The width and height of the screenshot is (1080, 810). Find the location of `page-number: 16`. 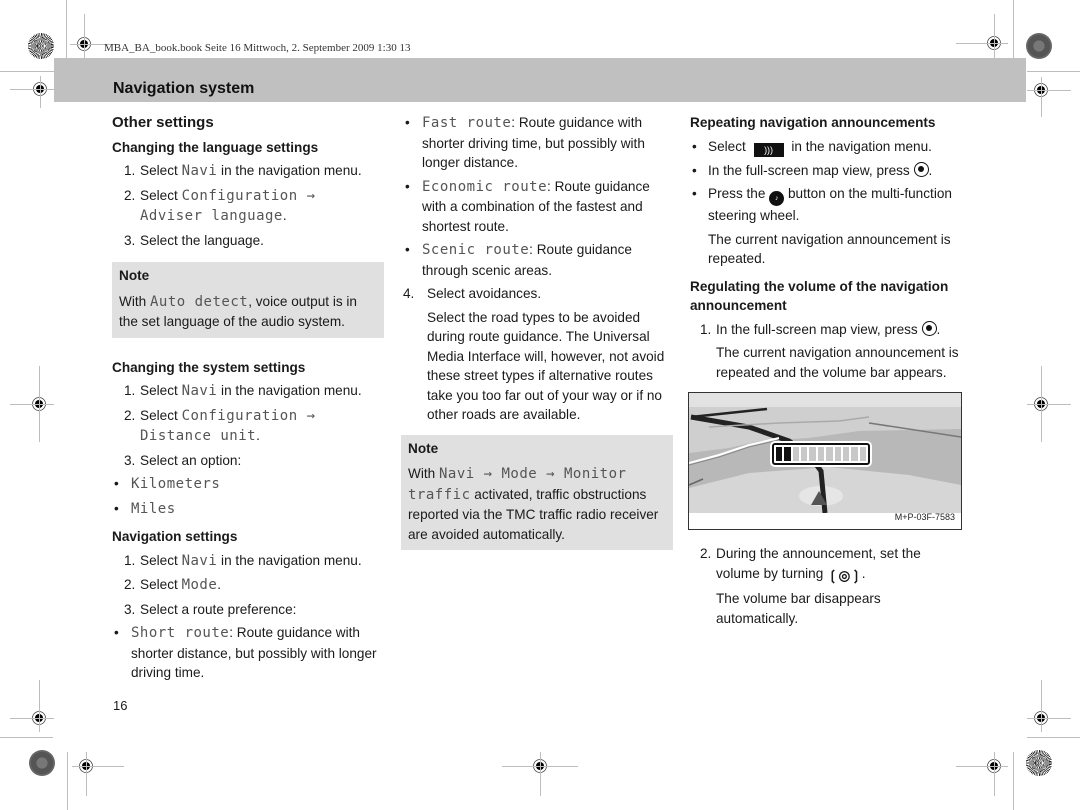

page-number: 16 is located at coordinates (120, 705).